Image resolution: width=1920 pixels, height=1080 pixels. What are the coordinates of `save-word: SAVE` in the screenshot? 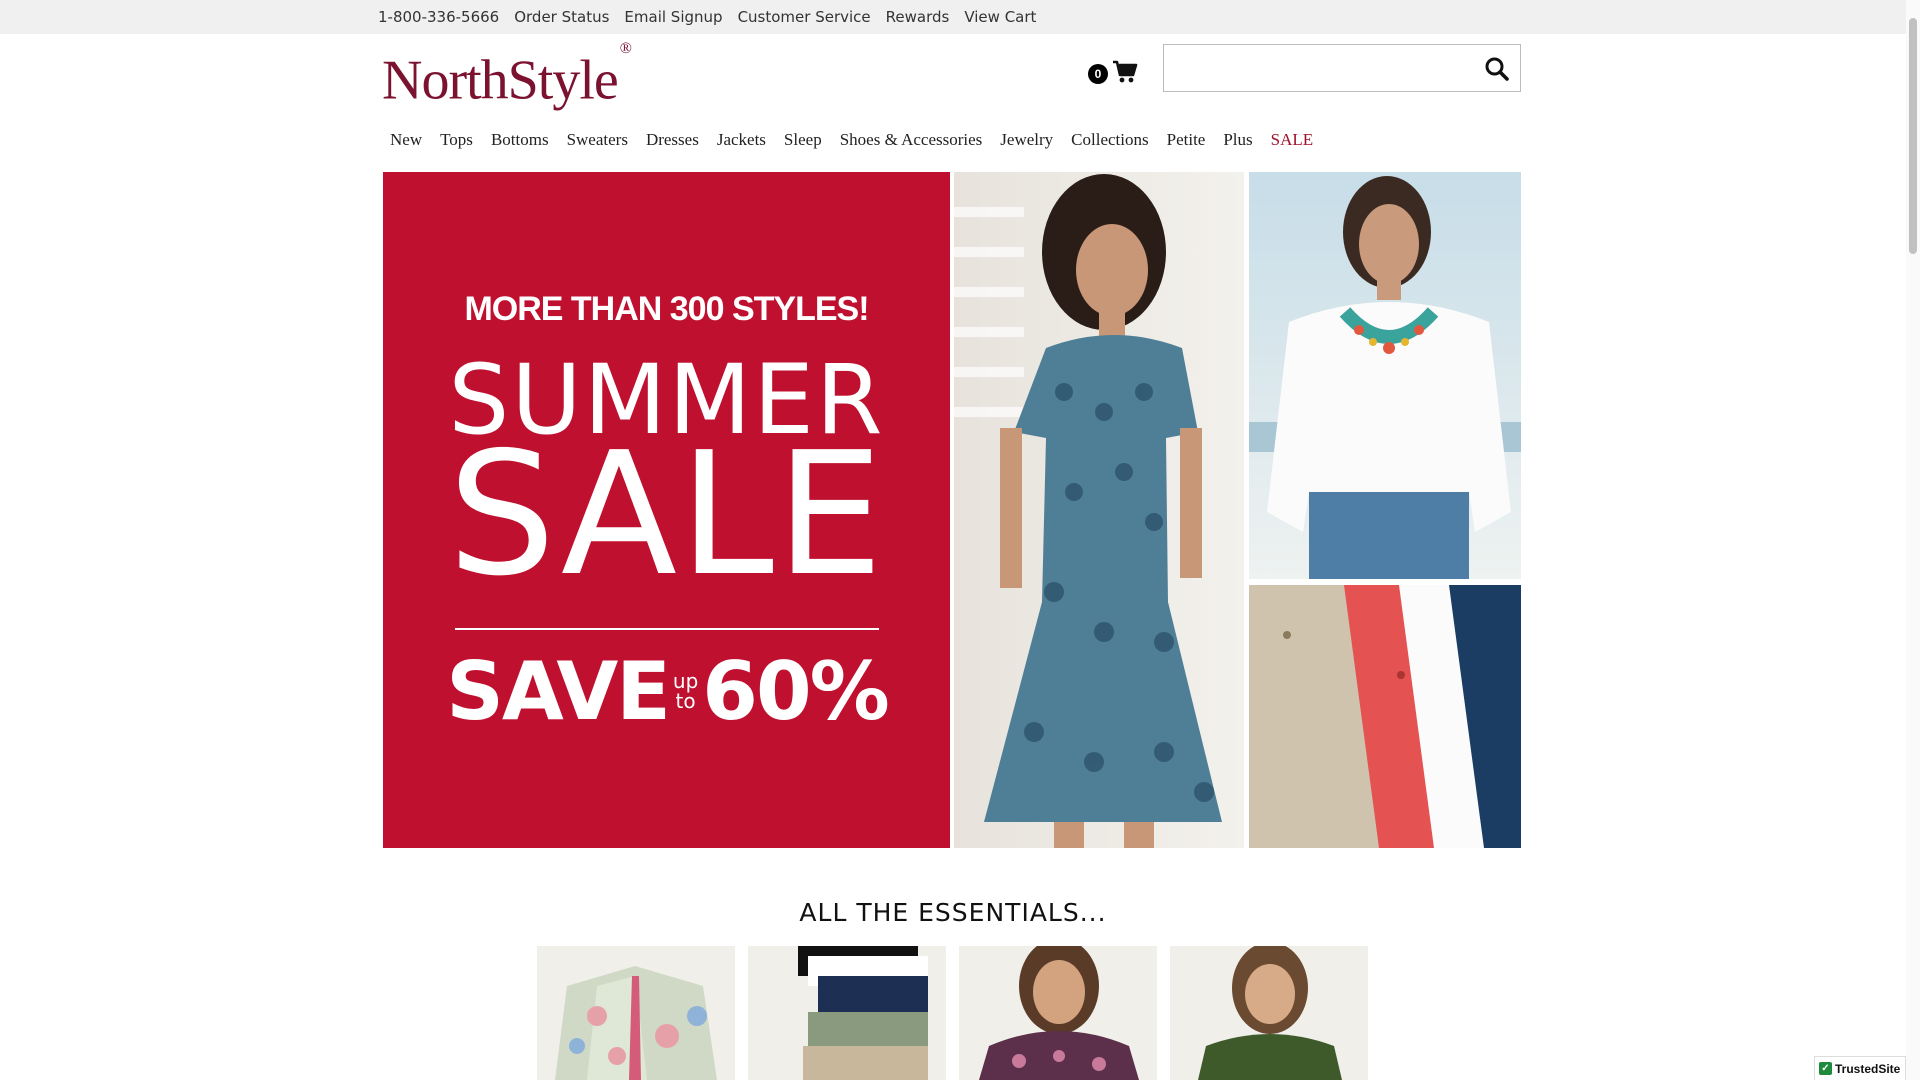 It's located at (558, 691).